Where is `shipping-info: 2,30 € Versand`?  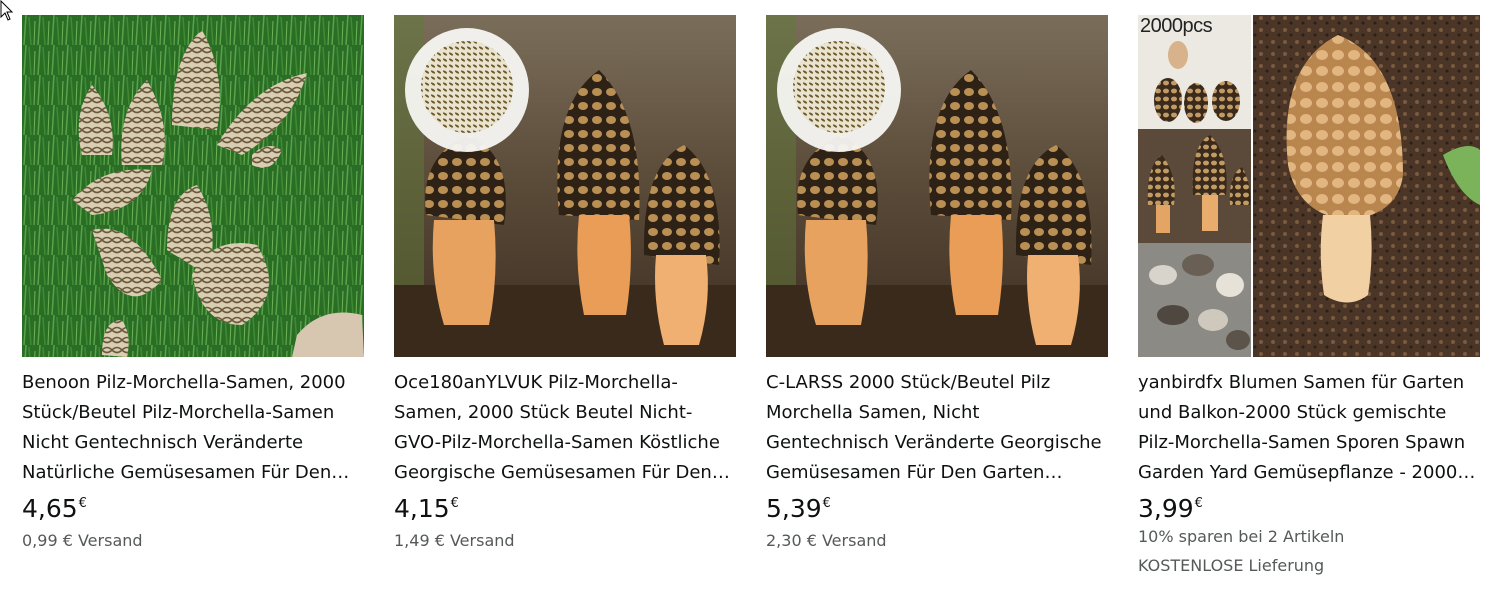
shipping-info: 2,30 € Versand is located at coordinates (826, 540).